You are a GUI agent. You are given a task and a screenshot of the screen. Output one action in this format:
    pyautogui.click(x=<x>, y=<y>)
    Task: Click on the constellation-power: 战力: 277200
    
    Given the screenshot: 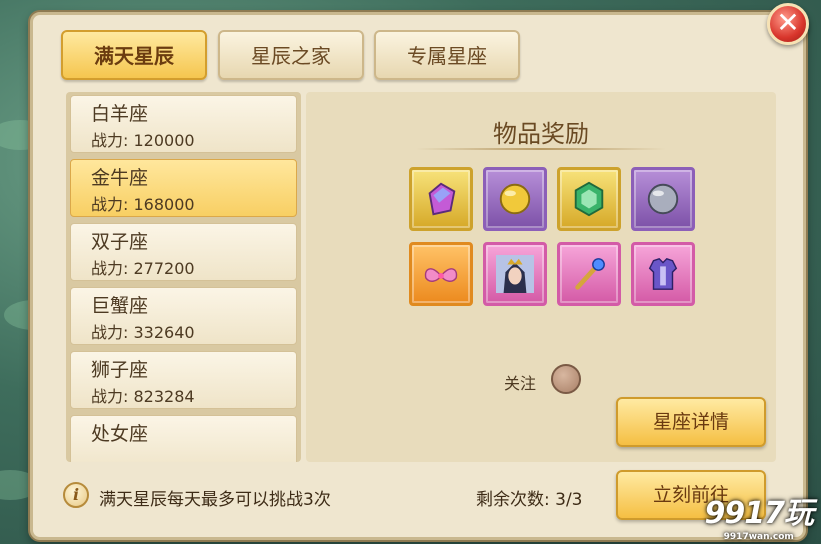 What is the action you would take?
    pyautogui.click(x=143, y=268)
    